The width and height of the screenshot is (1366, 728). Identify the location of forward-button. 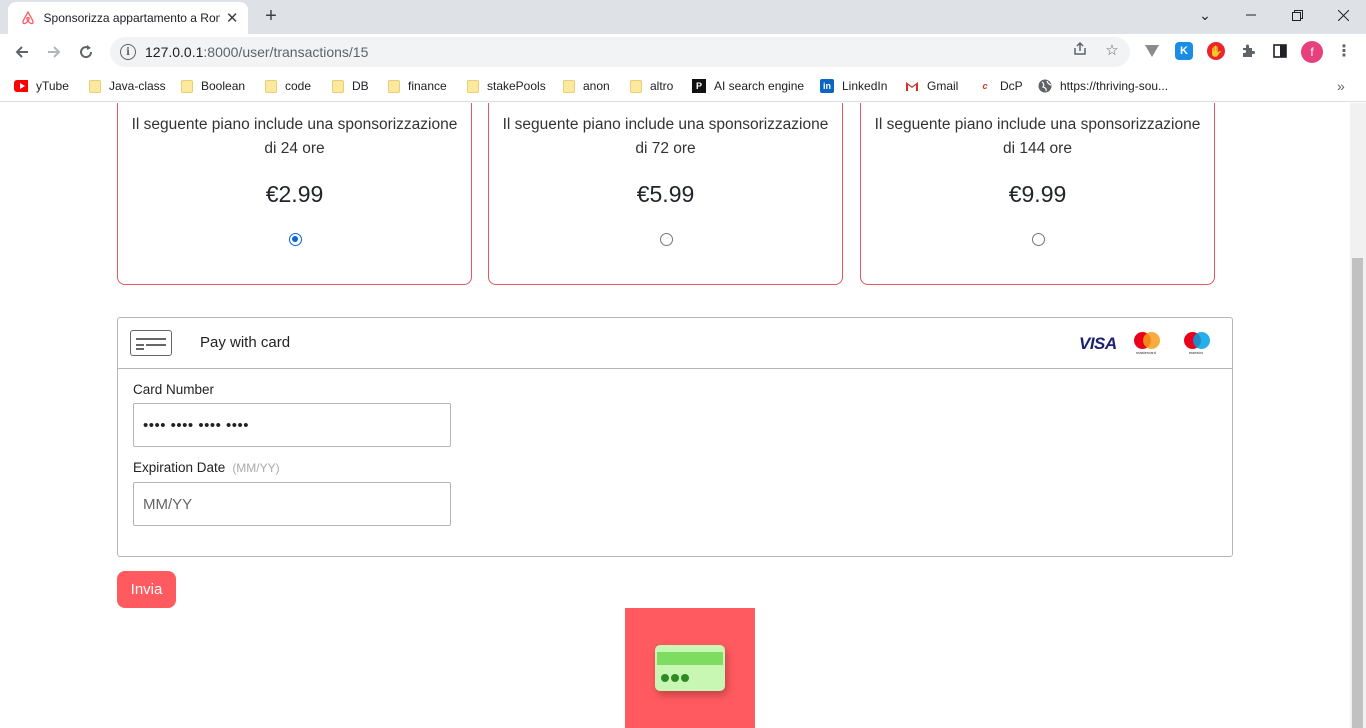
(54, 52).